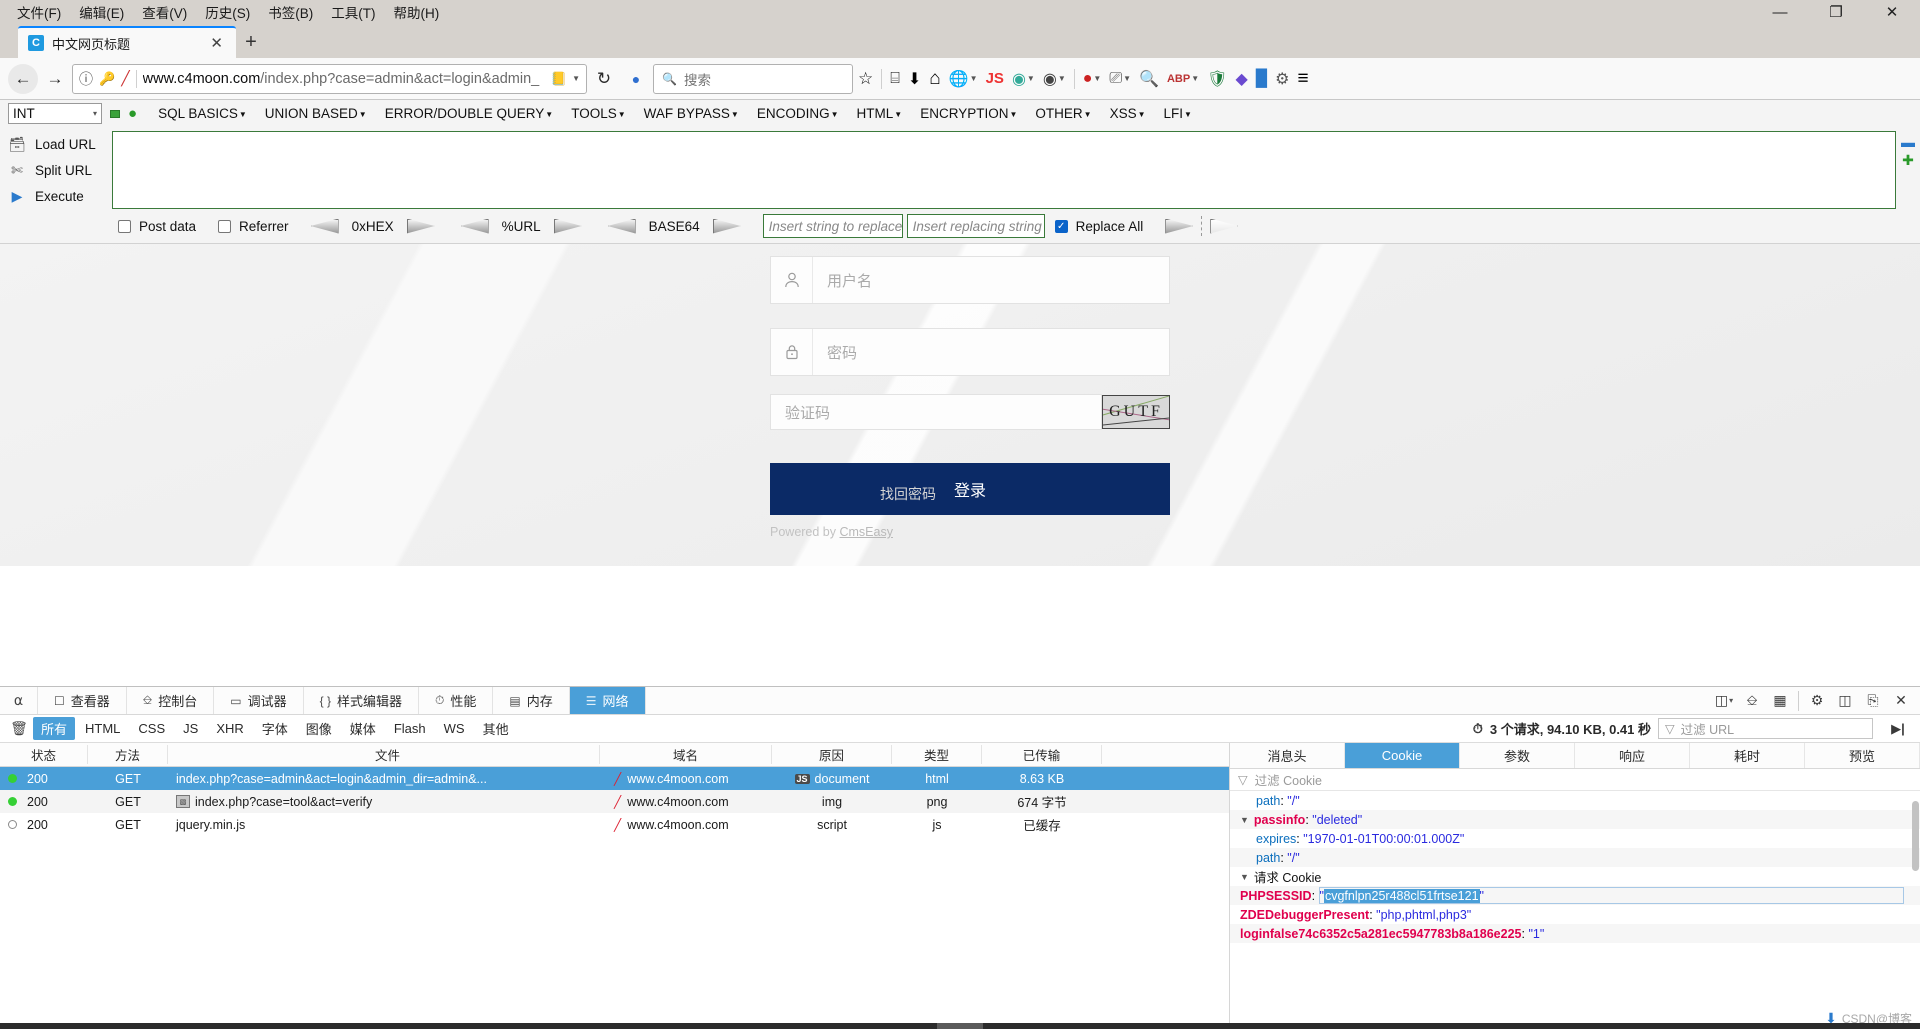 This screenshot has width=1920, height=1029. Describe the element at coordinates (559, 79) in the screenshot. I see `reader-mode-icon: 📒` at that location.